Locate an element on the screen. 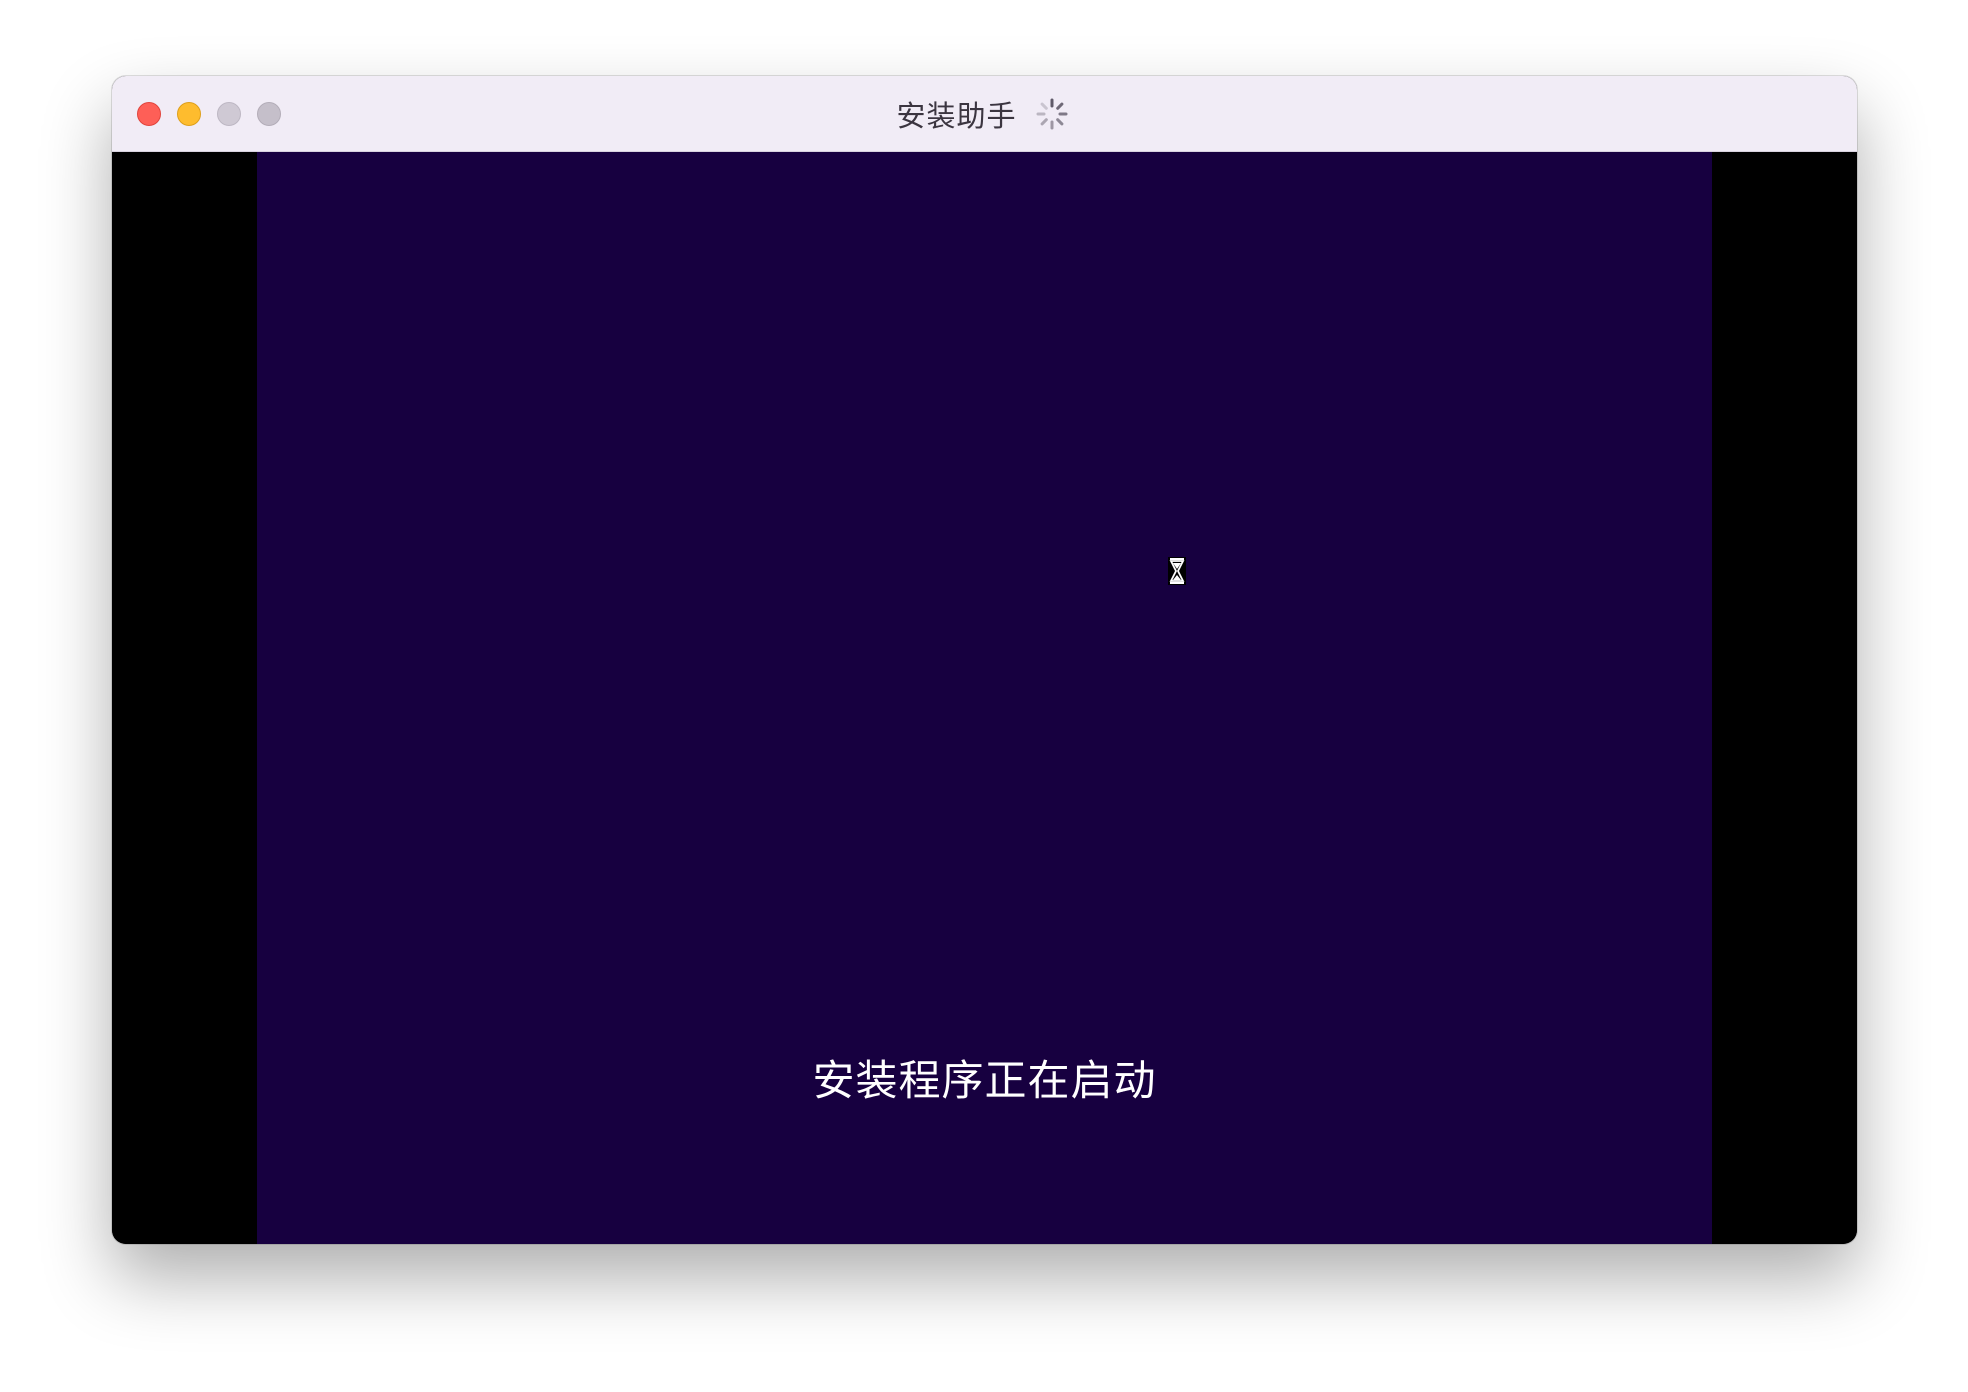 The image size is (1968, 1392). title-area: 安装助手 is located at coordinates (984, 114).